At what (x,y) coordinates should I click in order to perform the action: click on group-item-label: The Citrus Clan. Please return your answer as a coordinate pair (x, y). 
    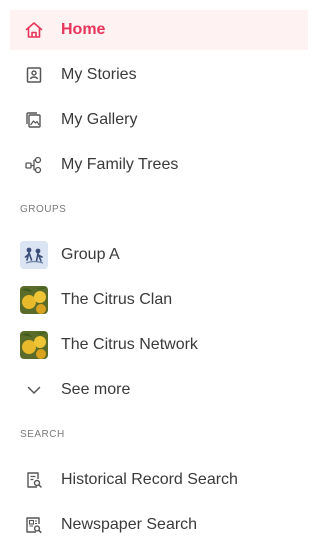
    Looking at the image, I should click on (117, 299).